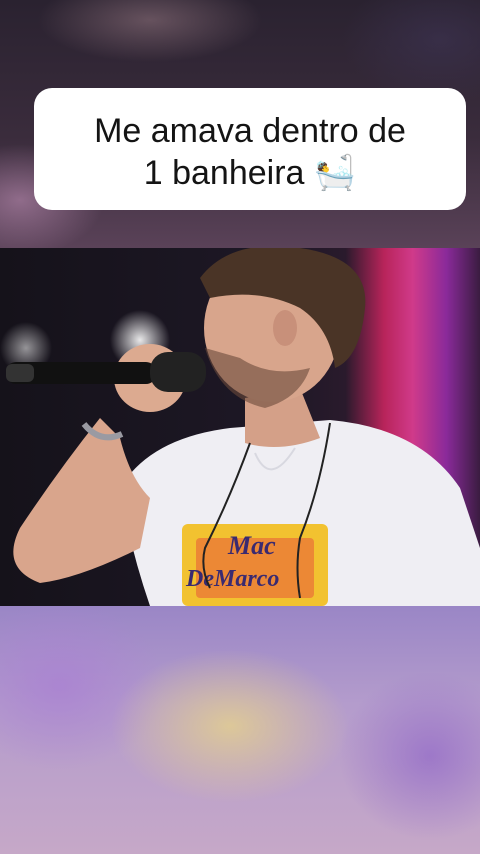  Describe the element at coordinates (224, 173) in the screenshot. I see `caption-line-2-text: 1 banheira` at that location.